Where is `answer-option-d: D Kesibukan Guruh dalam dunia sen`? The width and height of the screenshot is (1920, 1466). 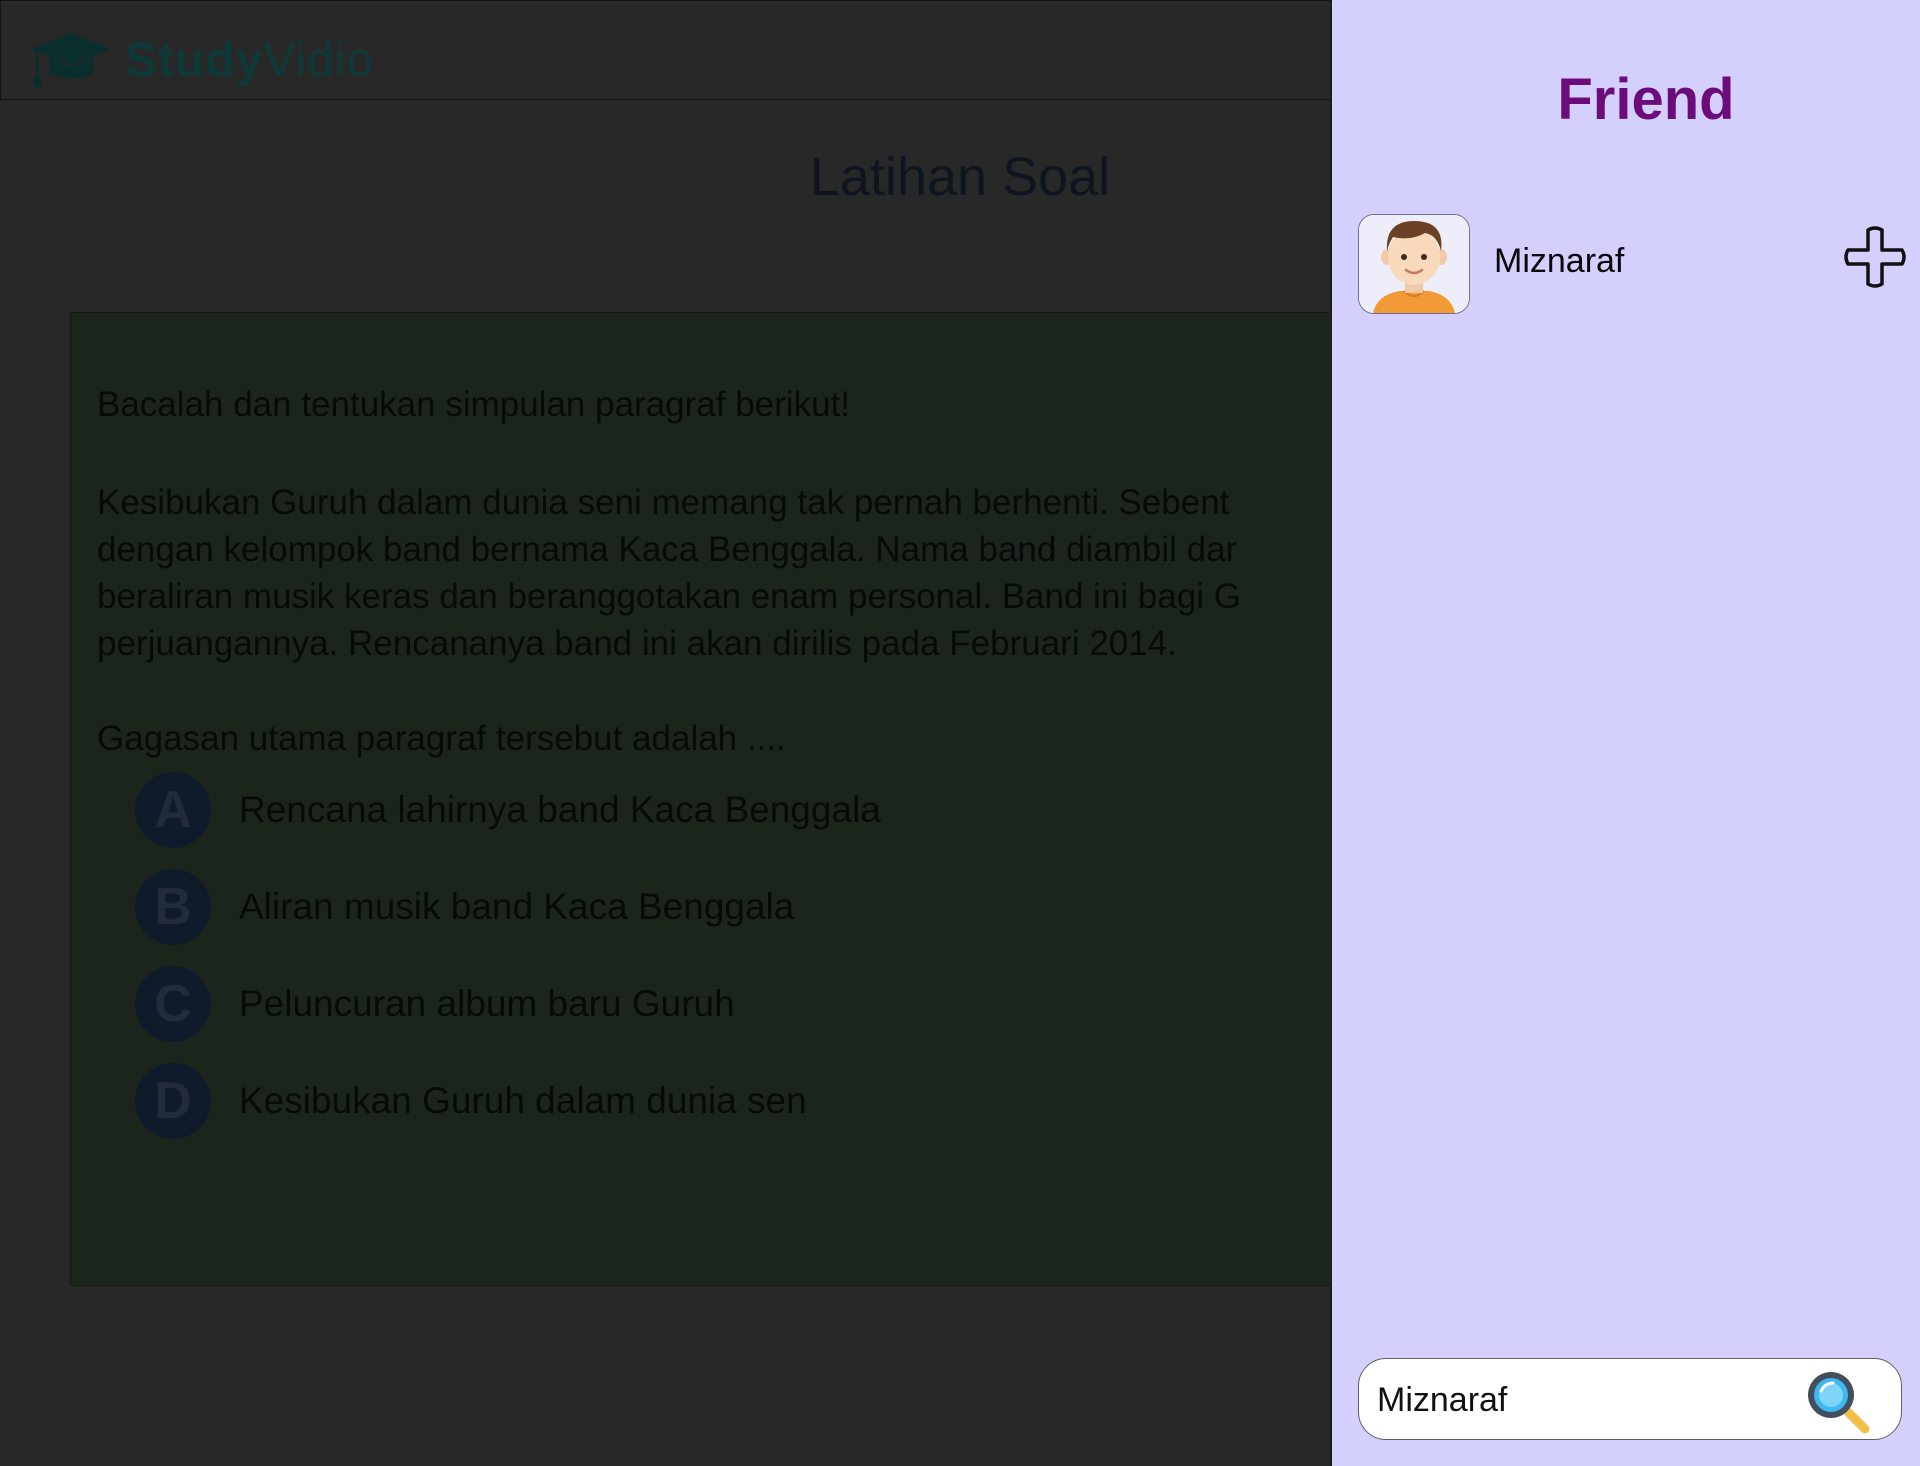 answer-option-d: D Kesibukan Guruh dalam dunia sen is located at coordinates (471, 1101).